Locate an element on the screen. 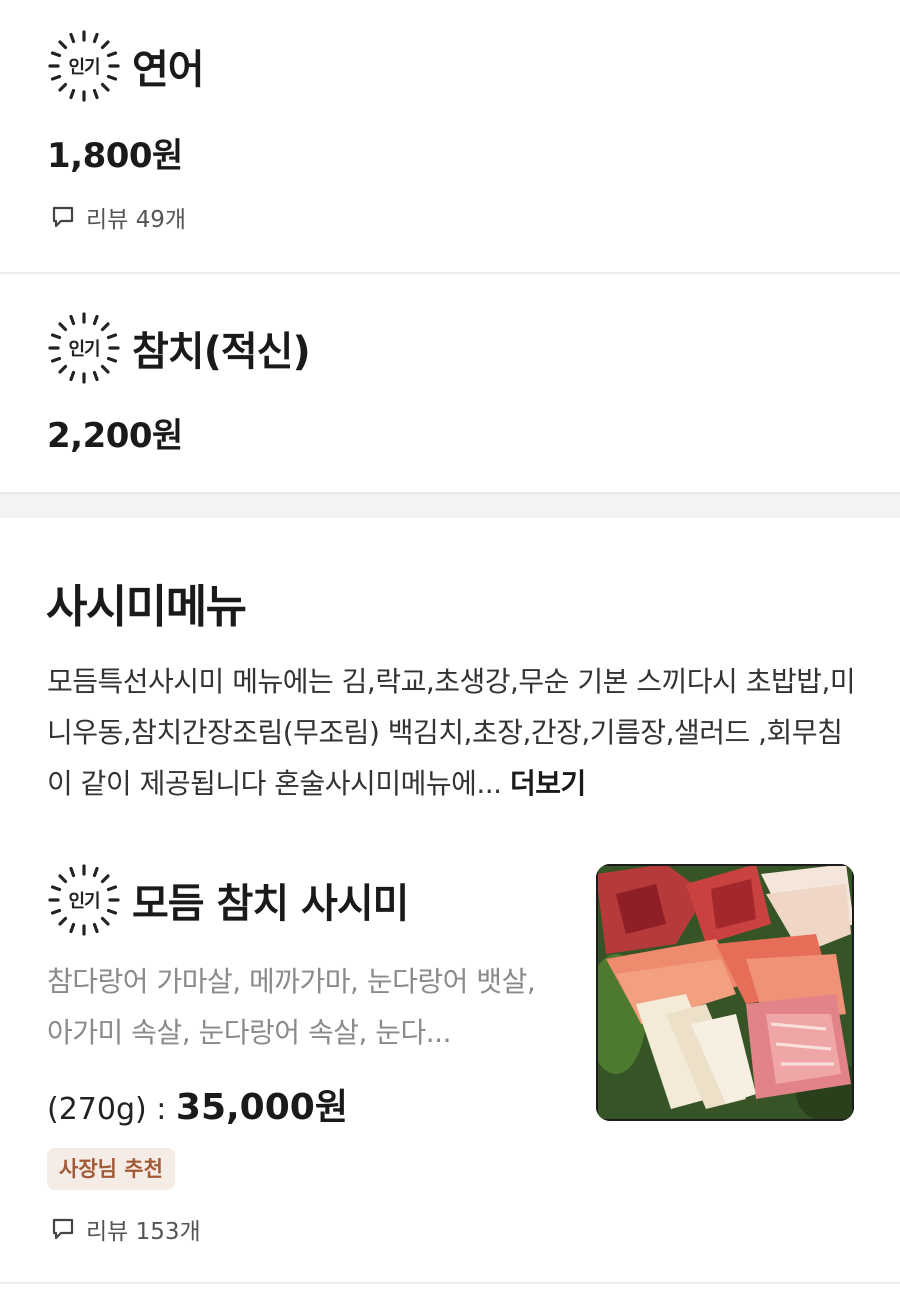  review-count: 리뷰 49개 is located at coordinates (136, 220).